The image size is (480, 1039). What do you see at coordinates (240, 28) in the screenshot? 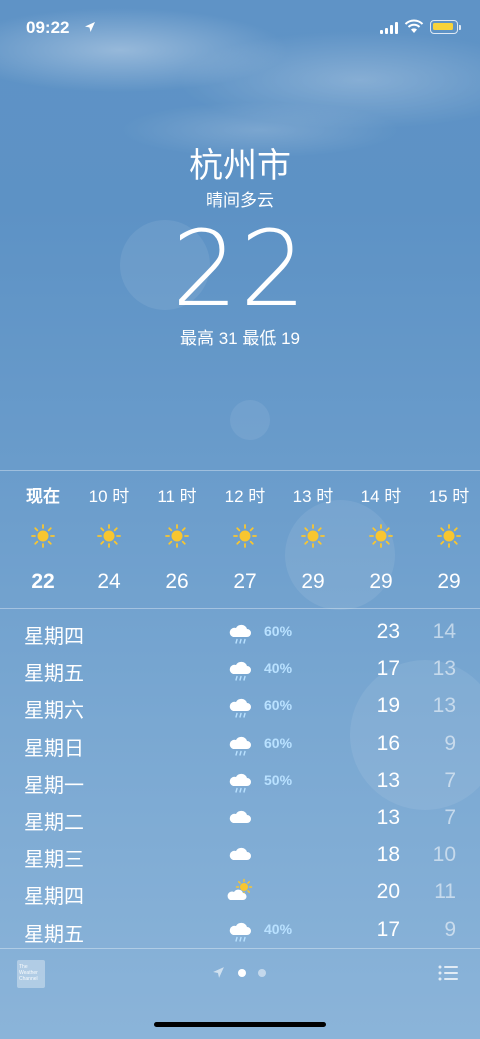
I see `status-bar: 09:22` at bounding box center [240, 28].